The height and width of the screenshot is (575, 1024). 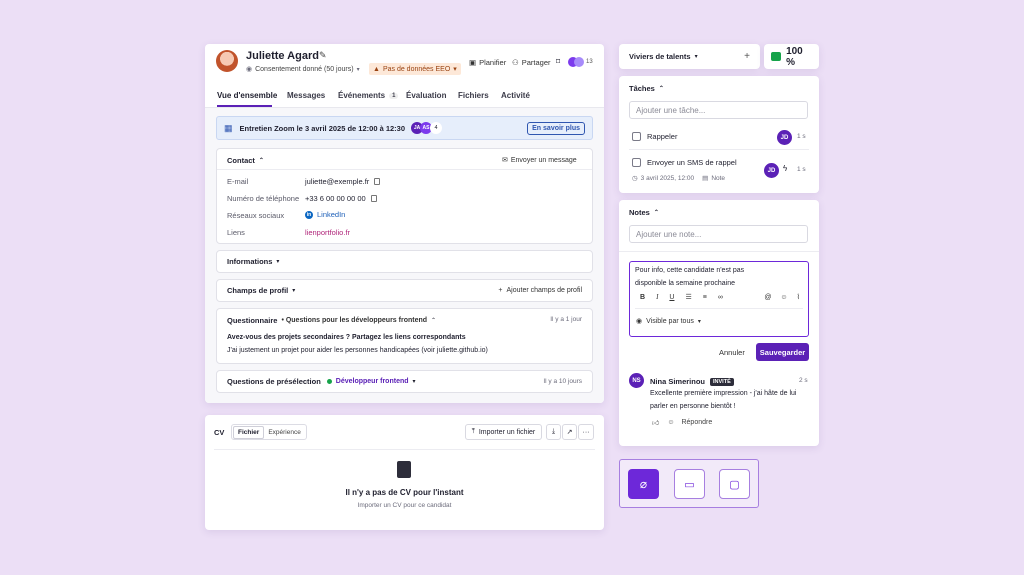 I want to click on tab-evaluation: Évaluation, so click(x=426, y=95).